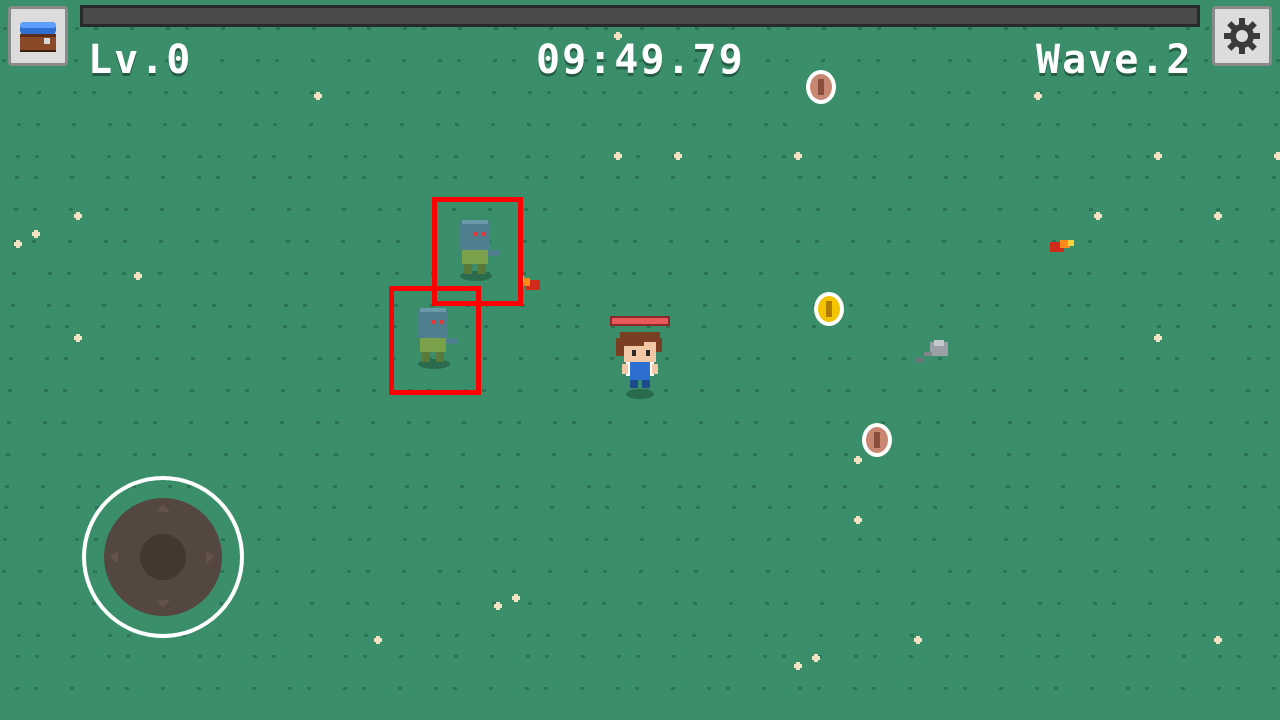 This screenshot has width=1280, height=720. Describe the element at coordinates (639, 365) in the screenshot. I see `player-character` at that location.